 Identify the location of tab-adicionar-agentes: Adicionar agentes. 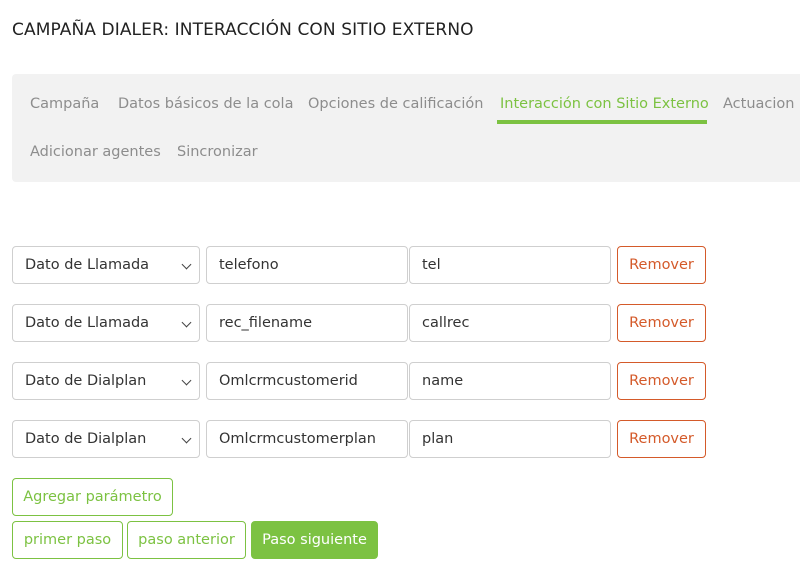
(95, 152).